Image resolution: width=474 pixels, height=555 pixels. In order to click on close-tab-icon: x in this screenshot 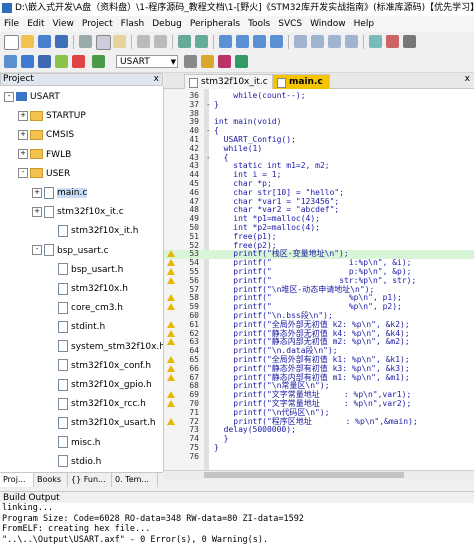, I will do `click(467, 79)`.